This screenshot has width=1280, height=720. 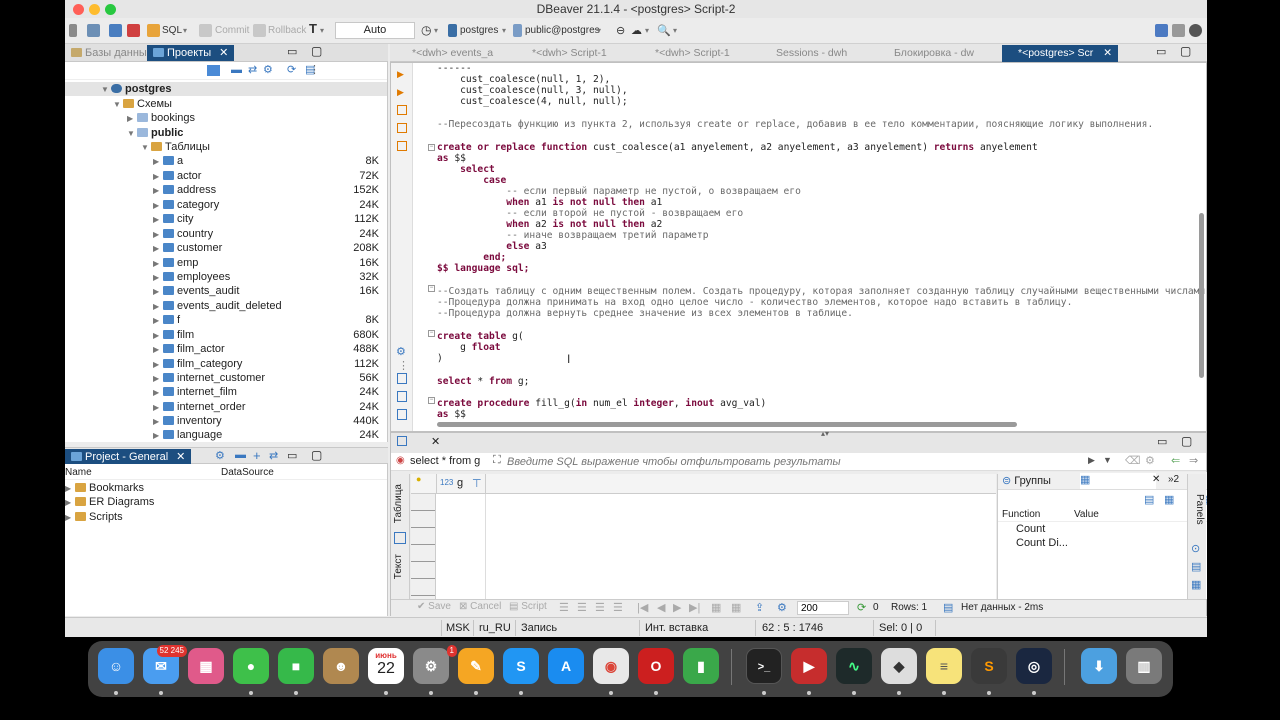 I want to click on format-icon, so click(x=402, y=414).